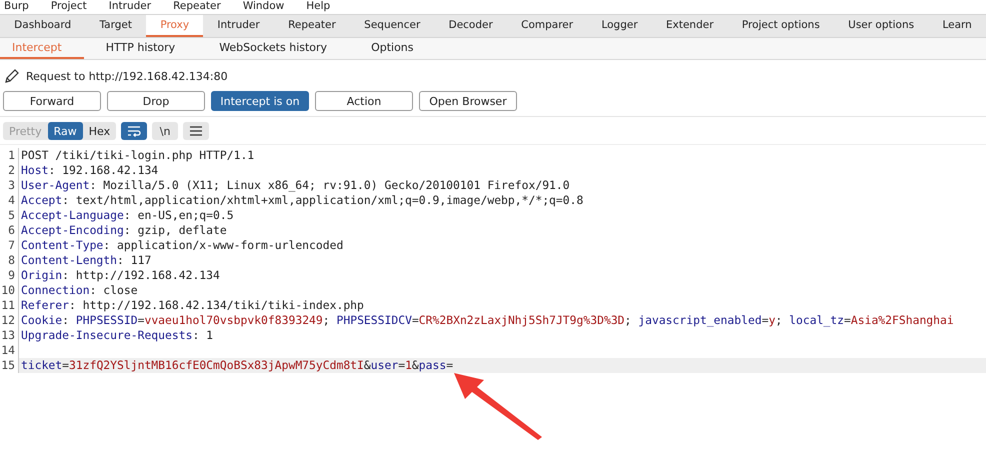 This screenshot has width=986, height=451. I want to click on code-line: Accept: text/html,application/xhtml+xml,application/xml;q=0.9,image/webp,*/*;q=0.8, so click(302, 200).